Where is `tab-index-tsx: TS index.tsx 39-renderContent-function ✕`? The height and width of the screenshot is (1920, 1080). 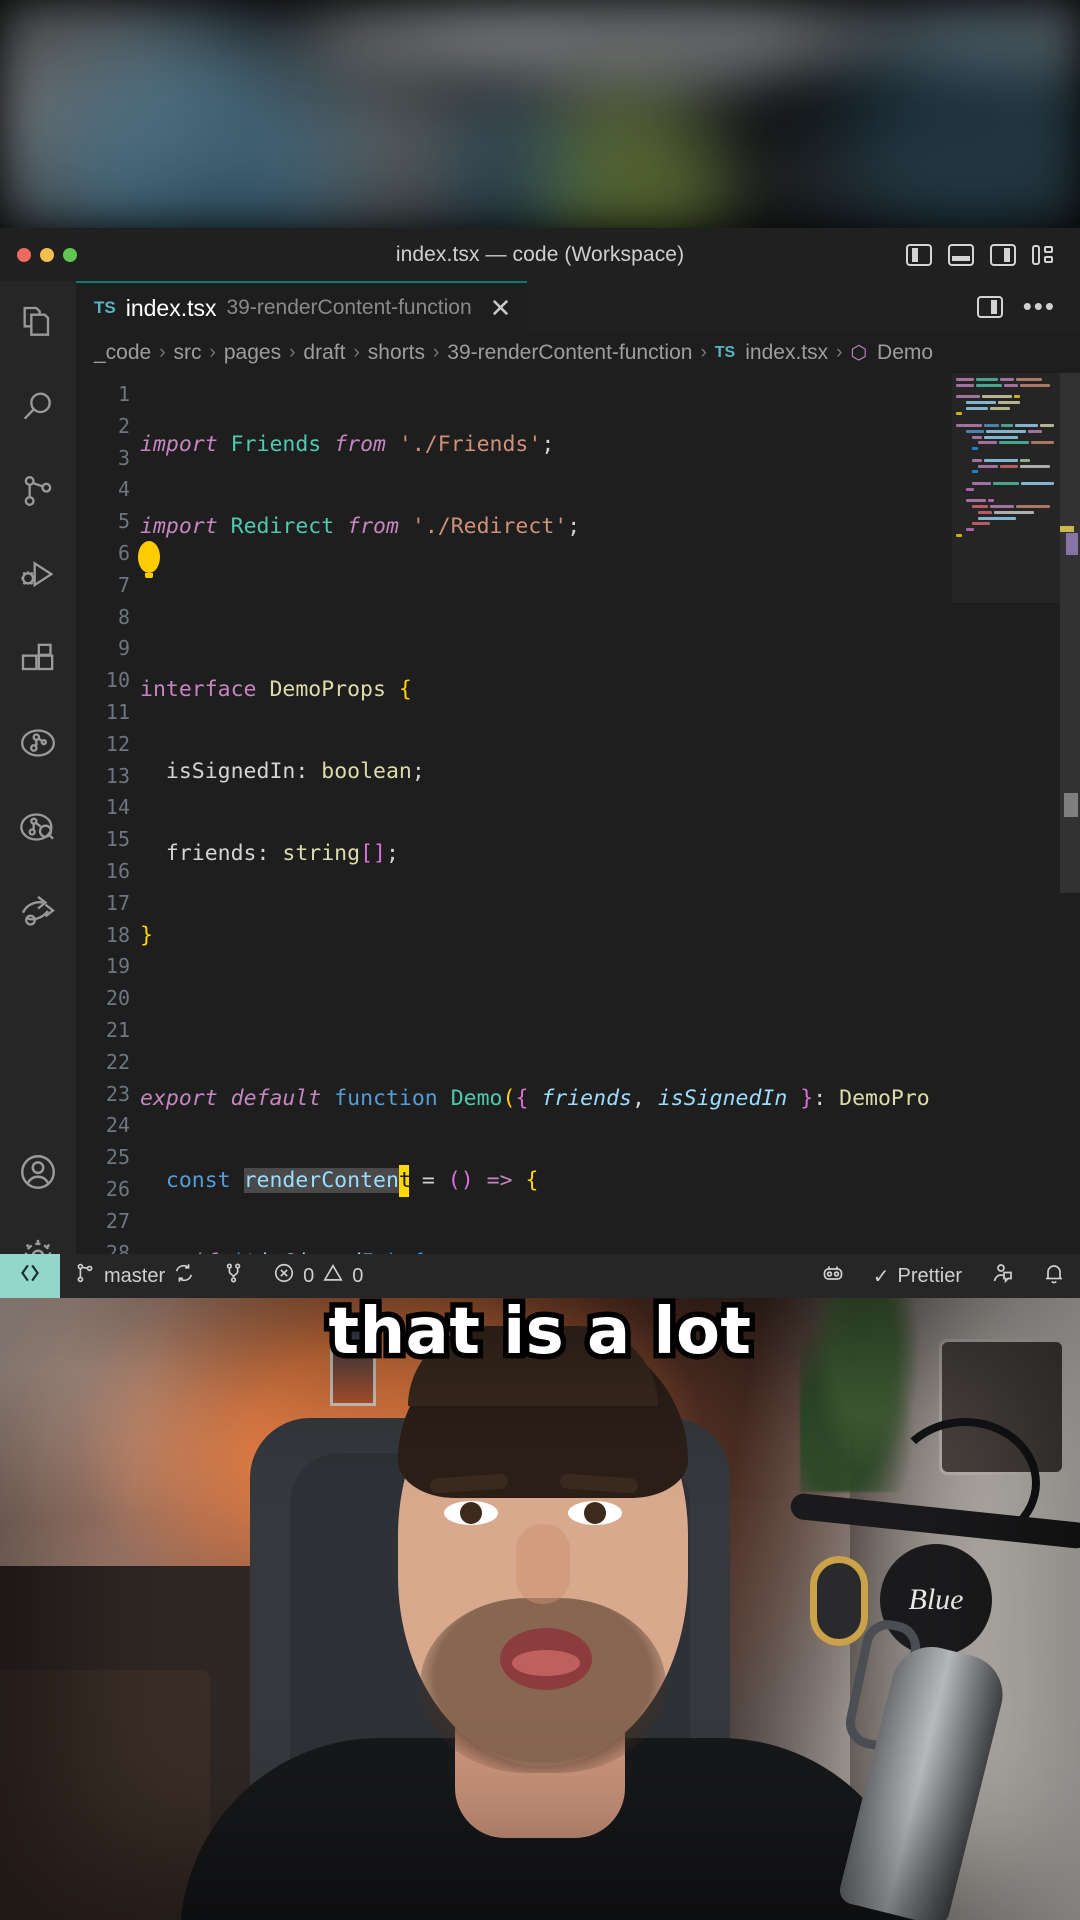 tab-index-tsx: TS index.tsx 39-renderContent-function ✕ is located at coordinates (302, 307).